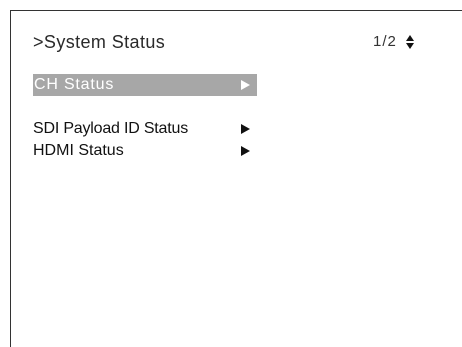 Image resolution: width=462 pixels, height=347 pixels. Describe the element at coordinates (99, 42) in the screenshot. I see `page-title: >System Status` at that location.